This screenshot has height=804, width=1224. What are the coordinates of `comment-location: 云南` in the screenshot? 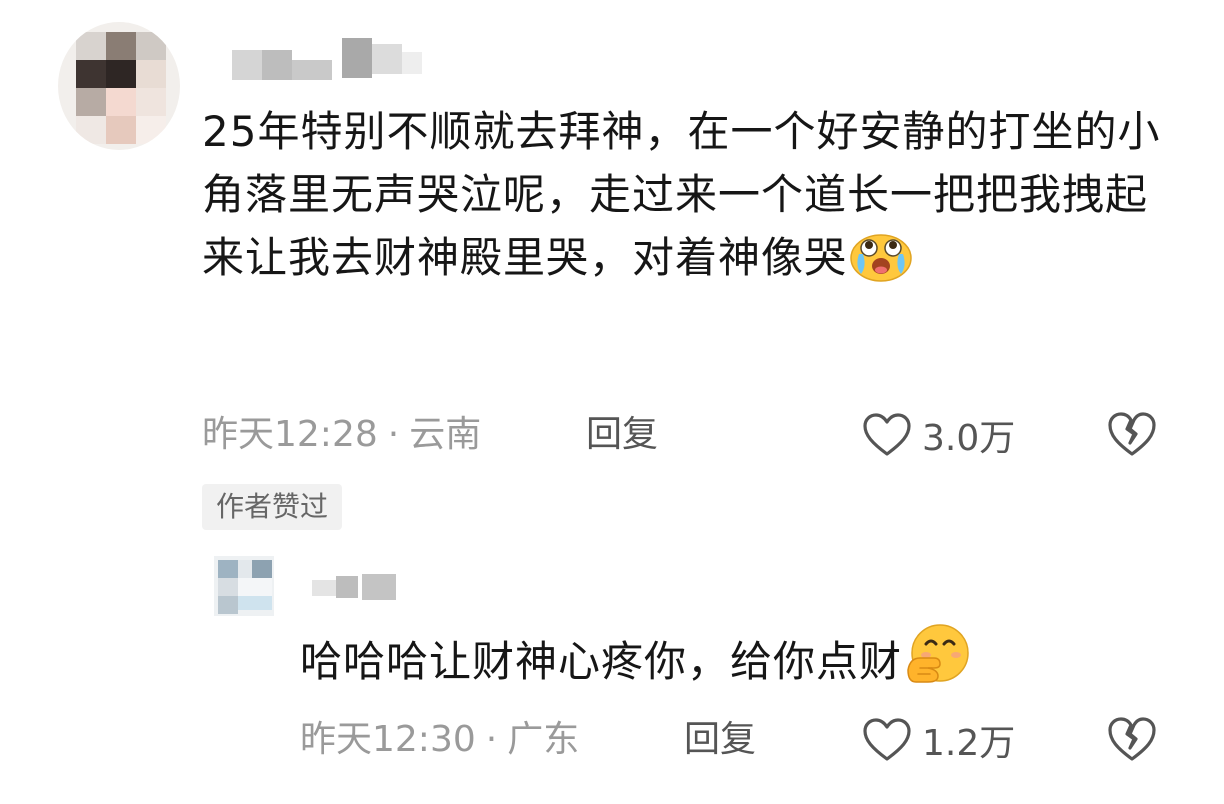 It's located at (445, 434).